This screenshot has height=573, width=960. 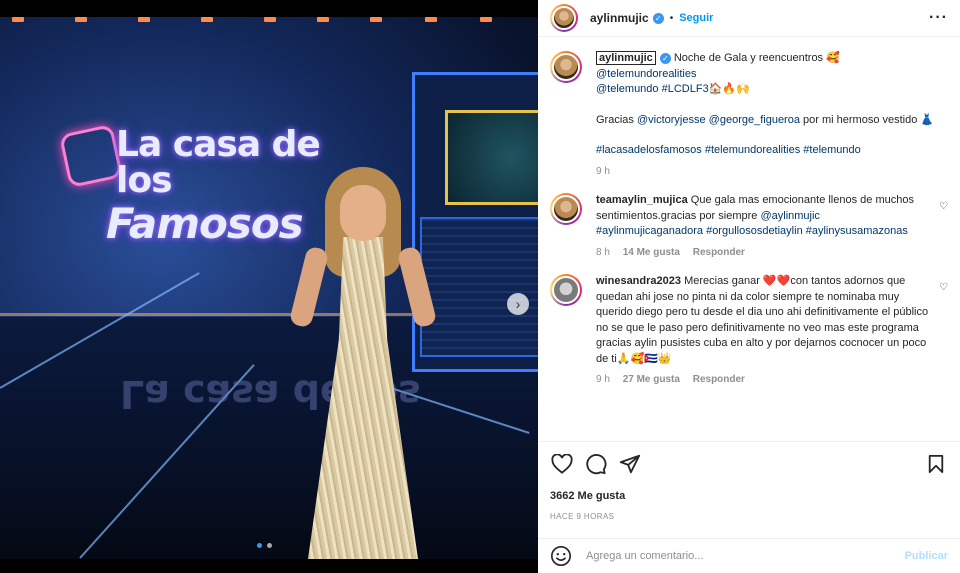 What do you see at coordinates (938, 18) in the screenshot?
I see `more-options-icon: ···` at bounding box center [938, 18].